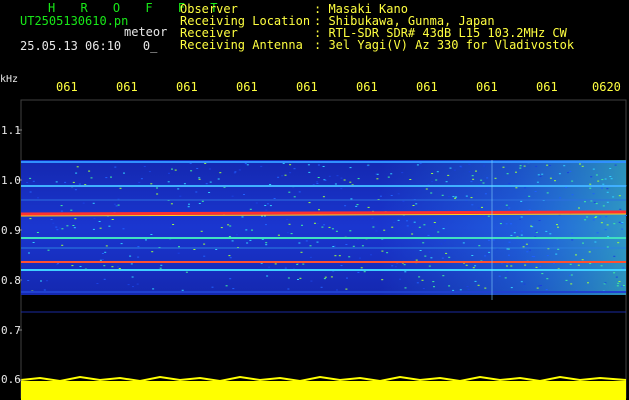 Image resolution: width=629 pixels, height=400 pixels. I want to click on meteor-label: meteor, so click(146, 32).